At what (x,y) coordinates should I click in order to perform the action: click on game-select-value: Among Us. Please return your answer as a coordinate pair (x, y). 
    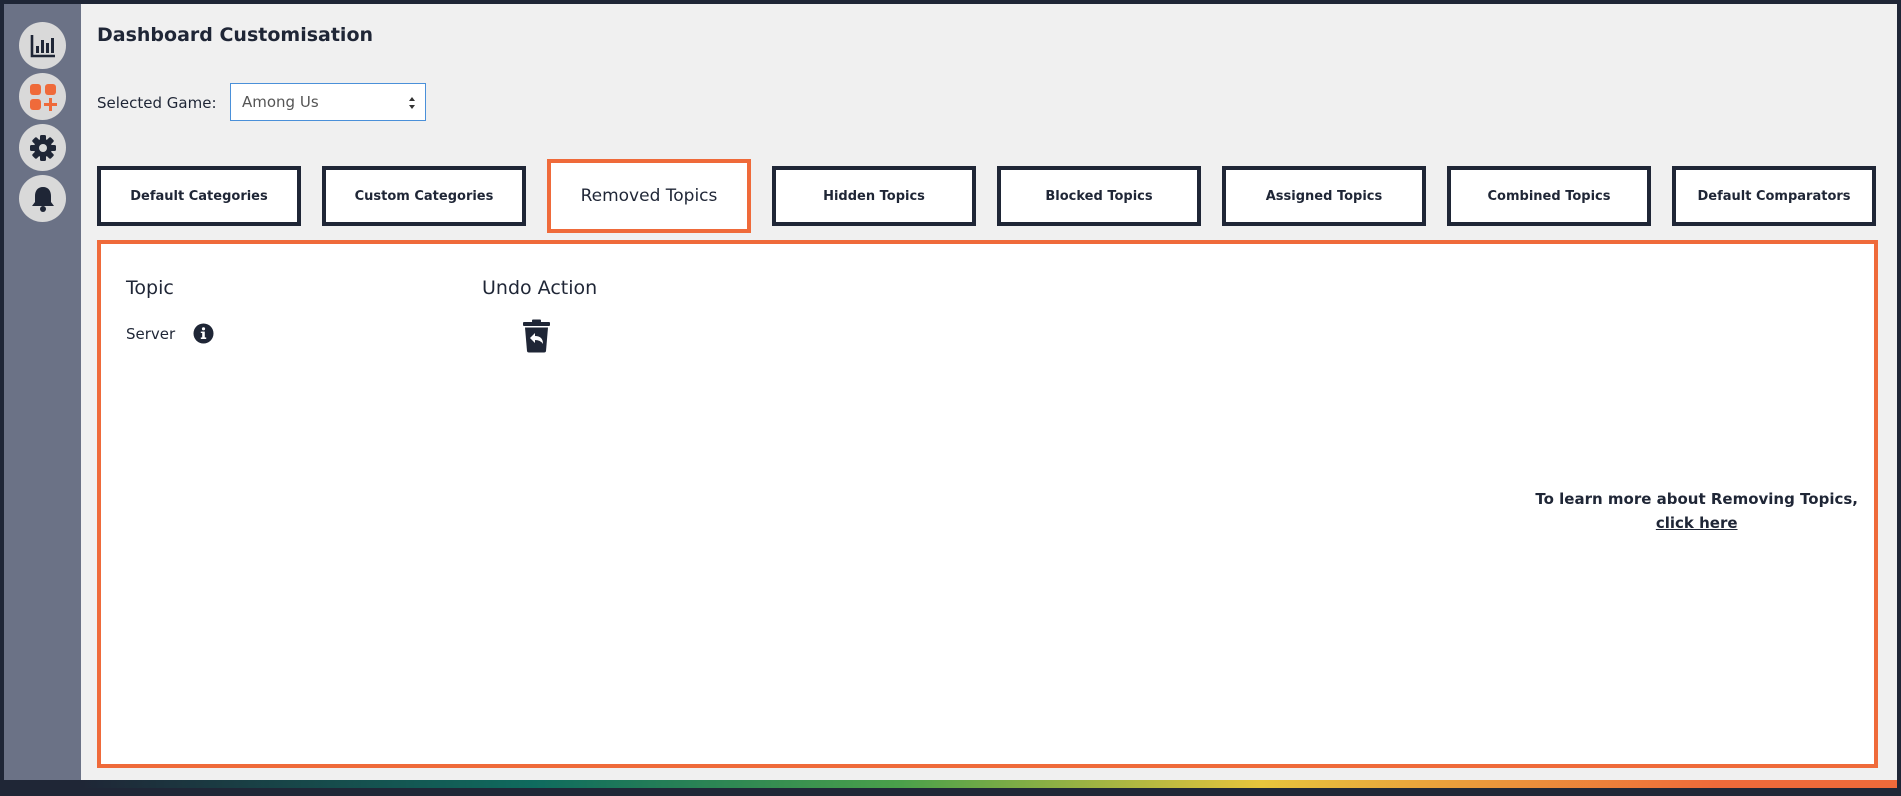
    Looking at the image, I should click on (280, 102).